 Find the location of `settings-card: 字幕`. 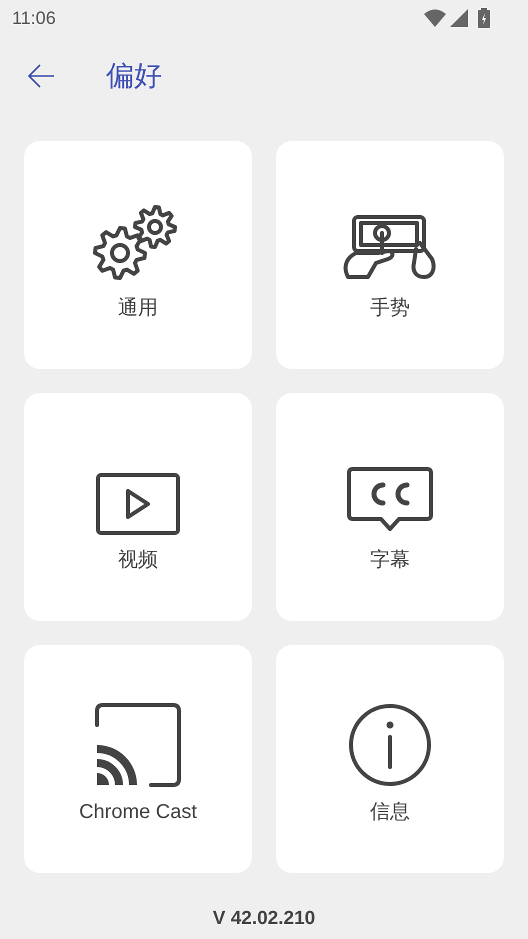

settings-card: 字幕 is located at coordinates (390, 507).